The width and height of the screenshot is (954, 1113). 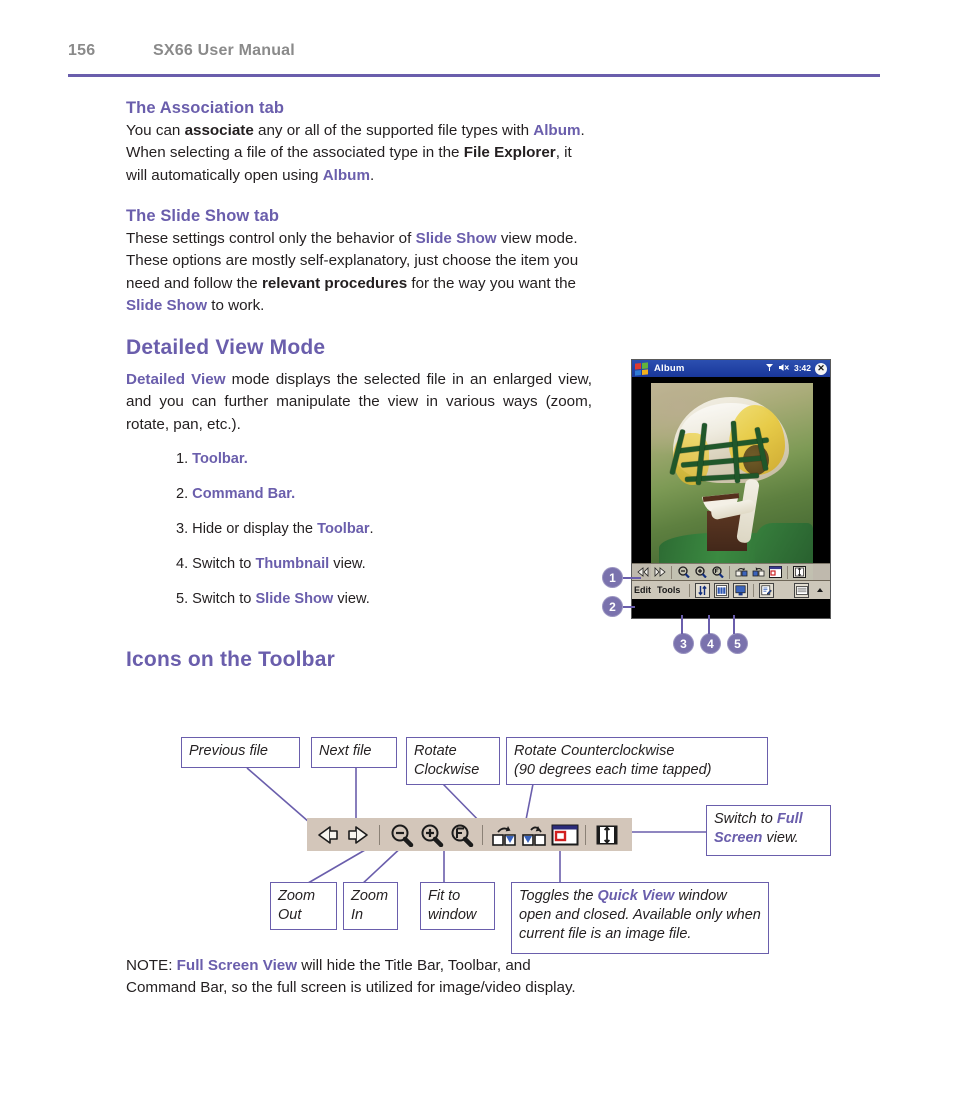 I want to click on list-item: 4. Switch to Thumbnail view., so click(x=271, y=563).